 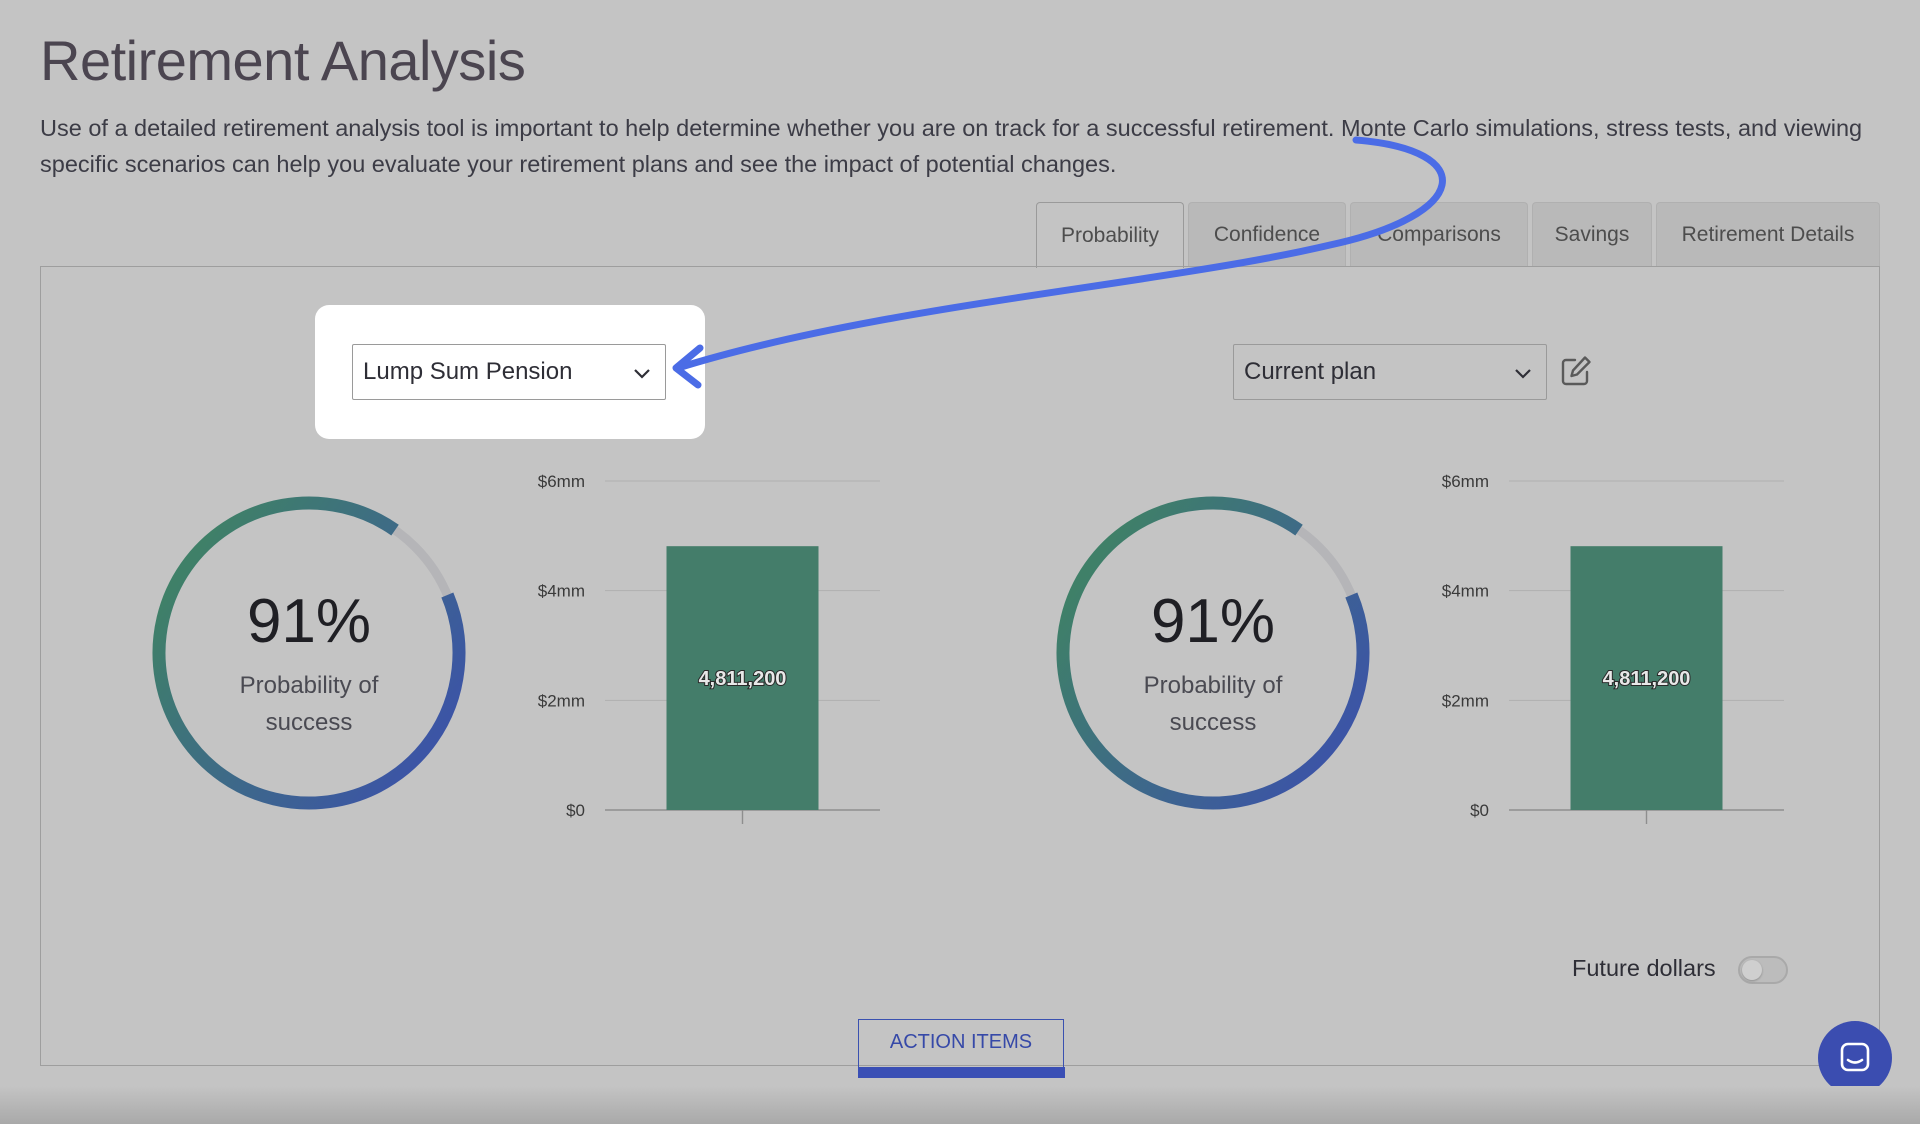 What do you see at coordinates (709, 648) in the screenshot?
I see `bar-chart-left: $0 $2mm $4mm $6mm 4,811,200` at bounding box center [709, 648].